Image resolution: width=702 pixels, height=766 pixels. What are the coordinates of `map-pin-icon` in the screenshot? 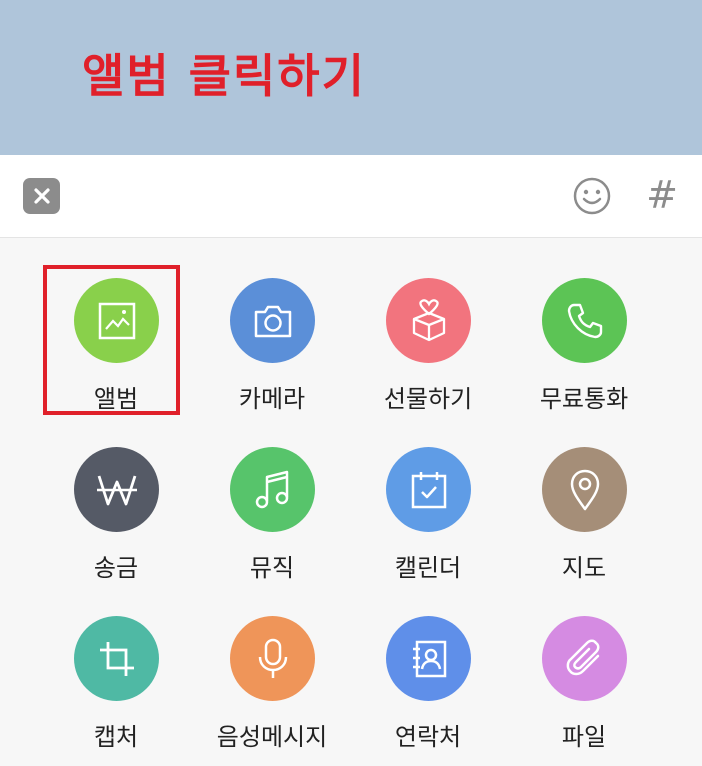 It's located at (584, 489).